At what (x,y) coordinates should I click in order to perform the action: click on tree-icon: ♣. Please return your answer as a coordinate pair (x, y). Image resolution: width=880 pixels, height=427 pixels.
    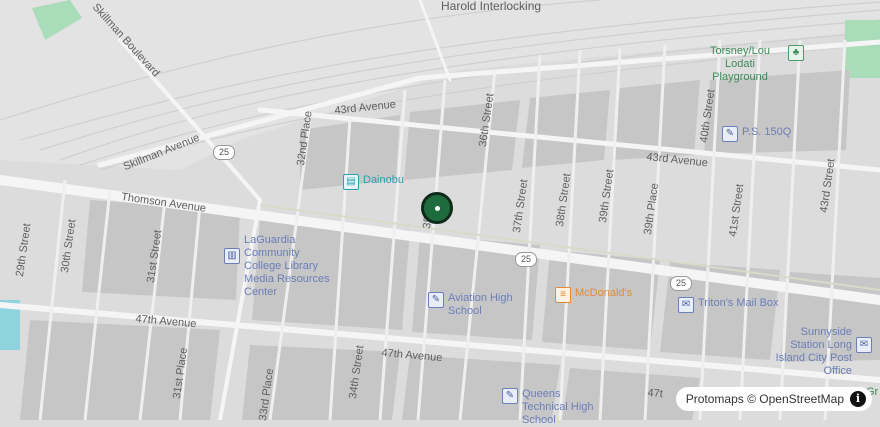
    Looking at the image, I should click on (796, 53).